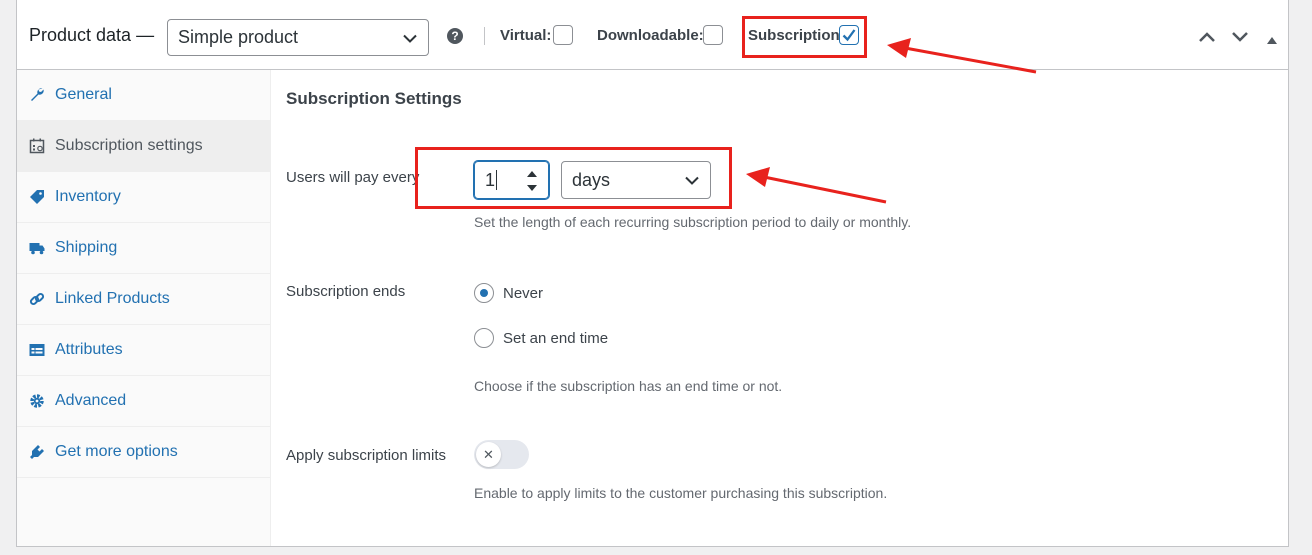 This screenshot has height=555, width=1312. What do you see at coordinates (353, 177) in the screenshot?
I see `pay-every-label: Users will pay every` at bounding box center [353, 177].